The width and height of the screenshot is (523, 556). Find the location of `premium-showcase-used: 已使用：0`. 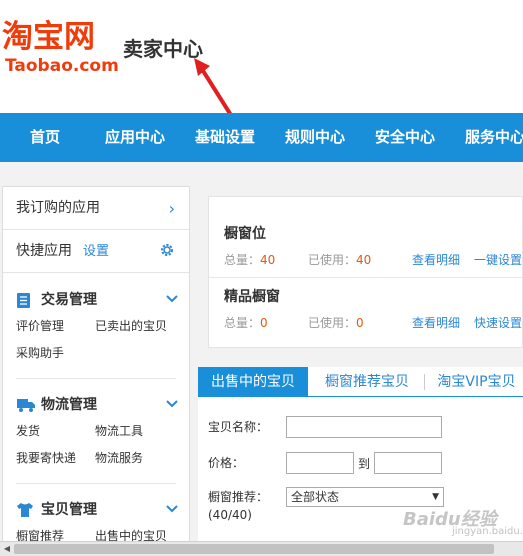

premium-showcase-used: 已使用：0 is located at coordinates (336, 323).